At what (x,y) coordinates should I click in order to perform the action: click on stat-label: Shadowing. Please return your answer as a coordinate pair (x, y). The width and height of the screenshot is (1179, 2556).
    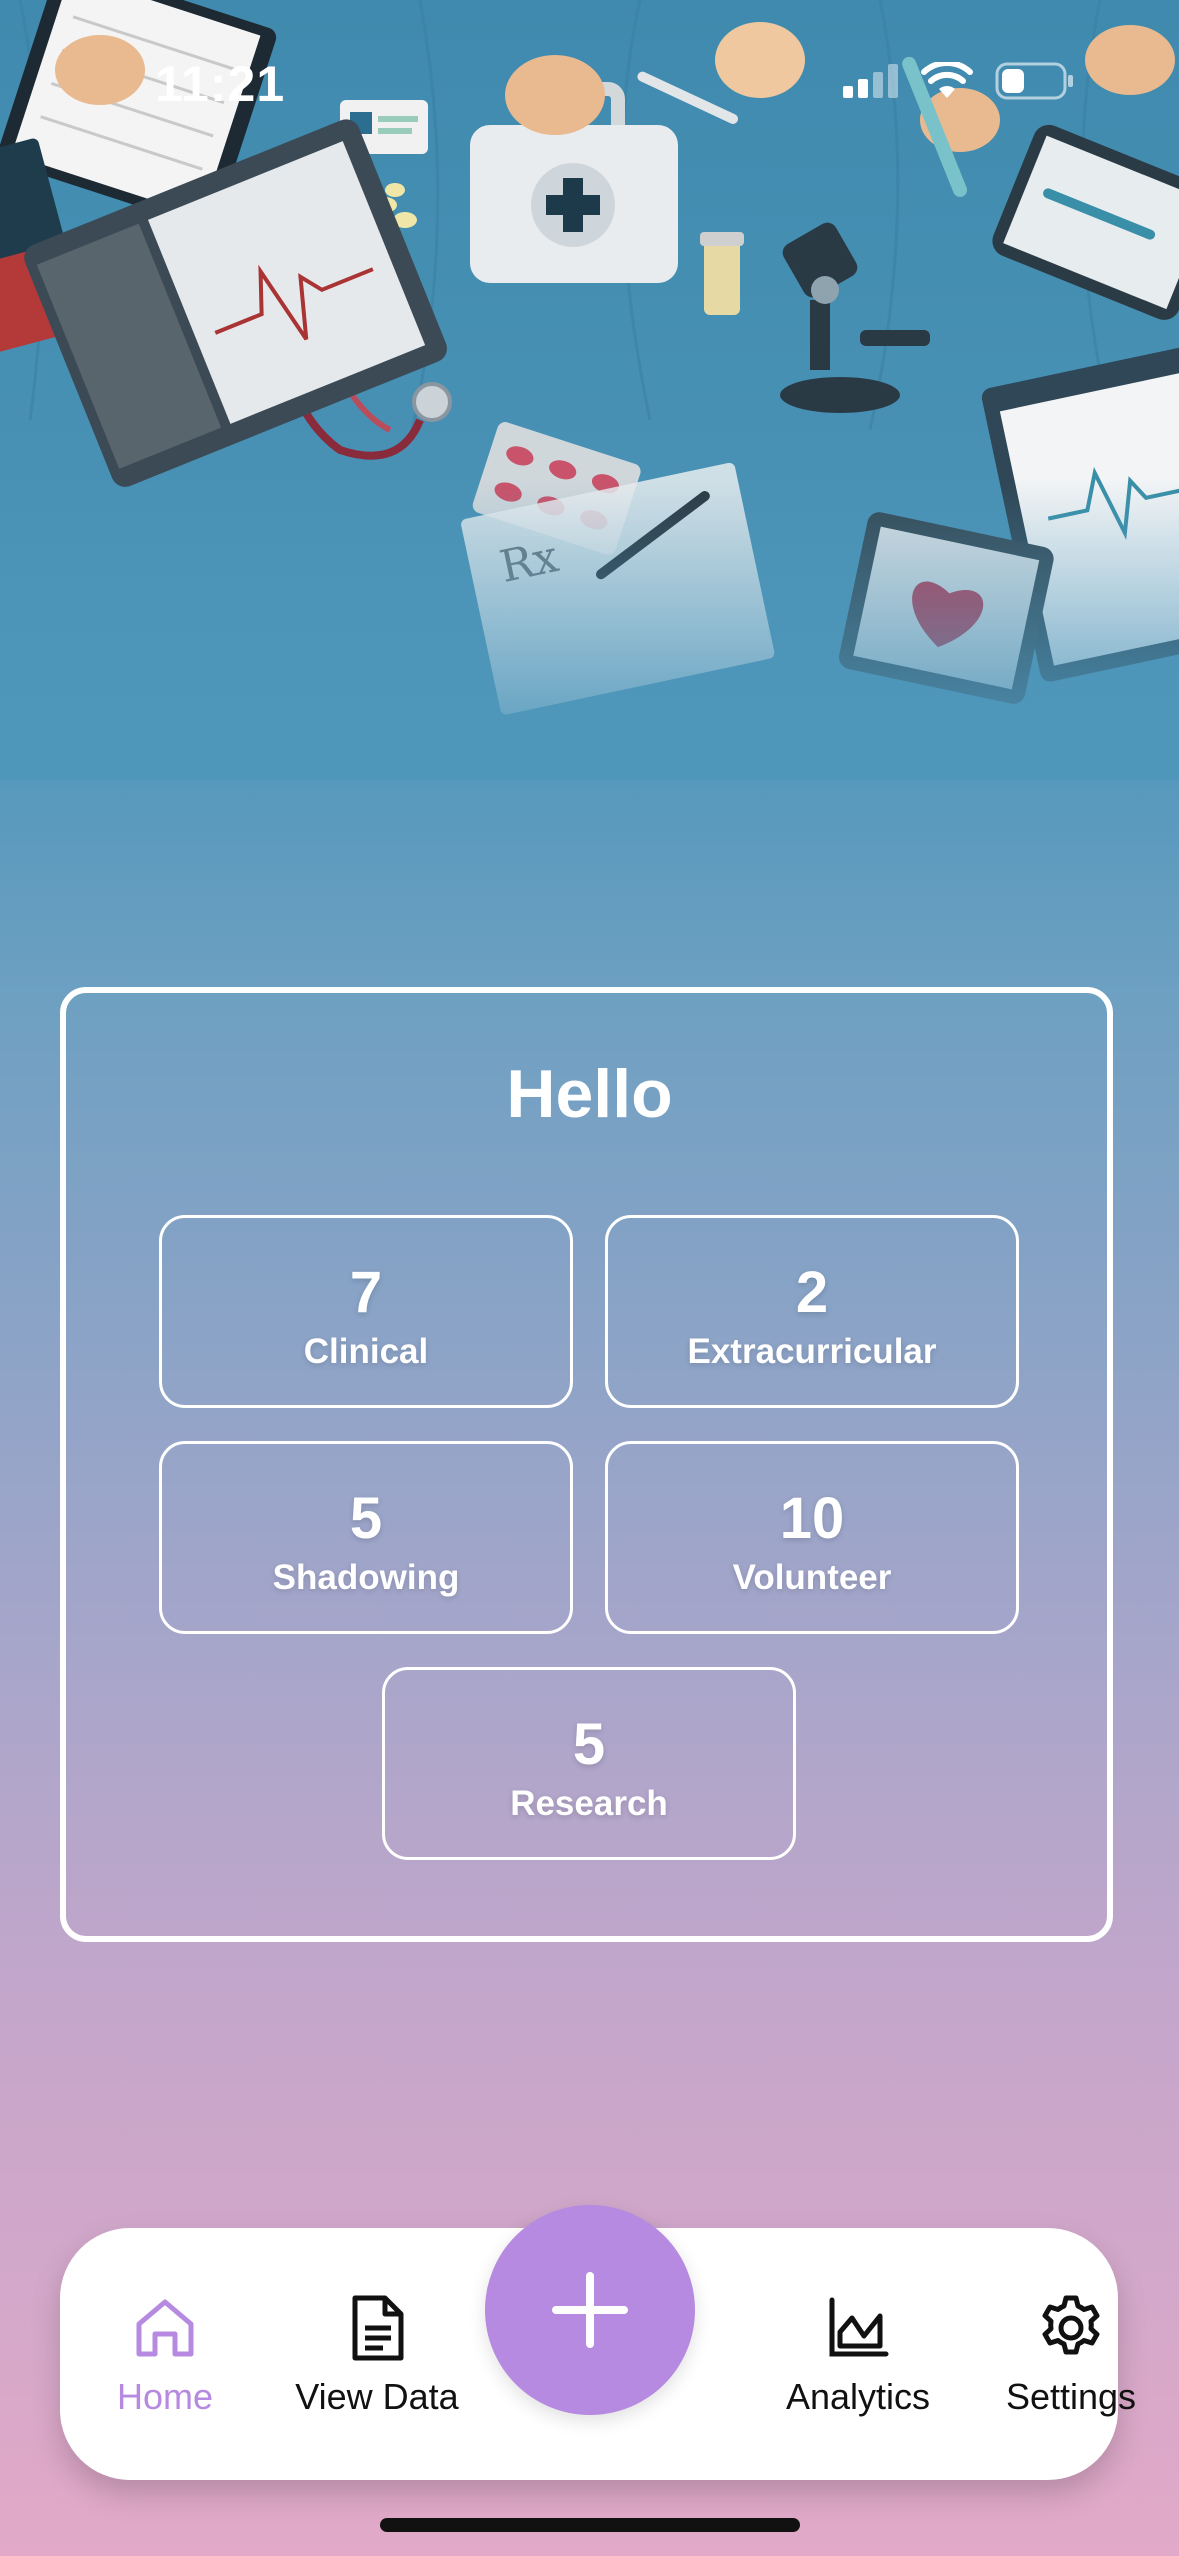
    Looking at the image, I should click on (366, 1577).